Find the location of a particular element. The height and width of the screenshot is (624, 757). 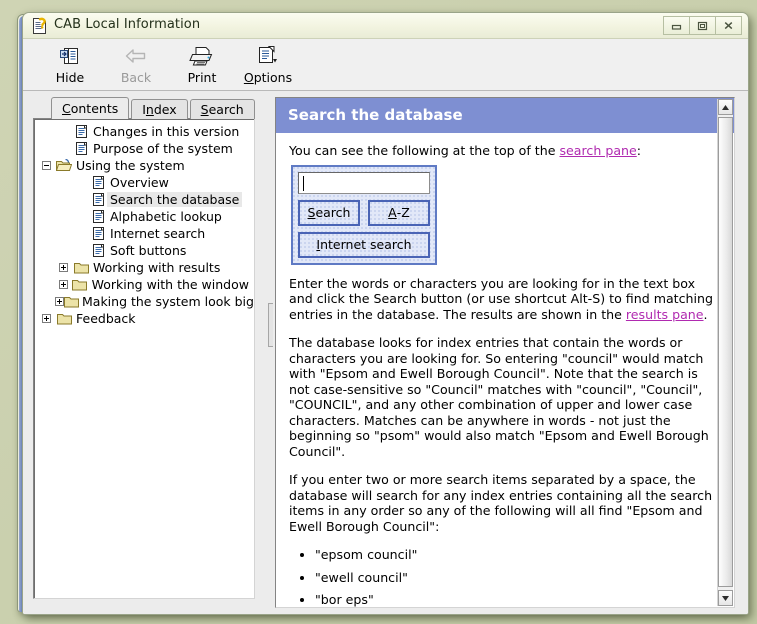

tree-item: Feedback is located at coordinates (144, 318).